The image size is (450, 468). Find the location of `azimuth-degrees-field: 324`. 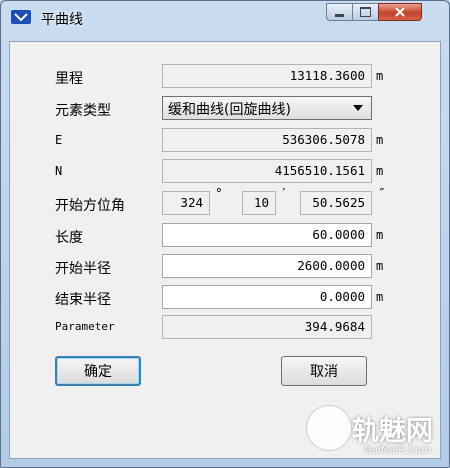

azimuth-degrees-field: 324 is located at coordinates (186, 203).